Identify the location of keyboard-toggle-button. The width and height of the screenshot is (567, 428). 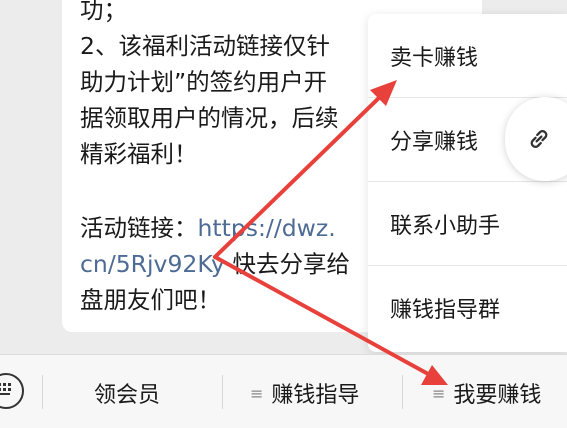
(12, 391).